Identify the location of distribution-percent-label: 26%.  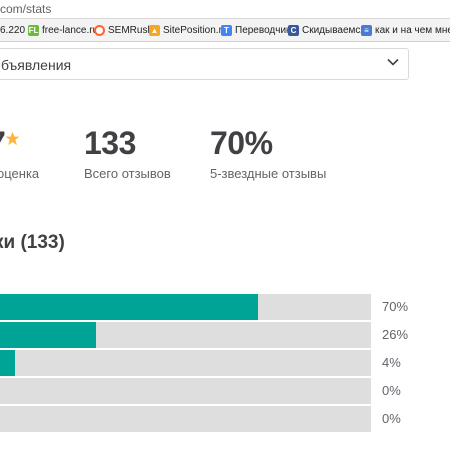
(395, 334).